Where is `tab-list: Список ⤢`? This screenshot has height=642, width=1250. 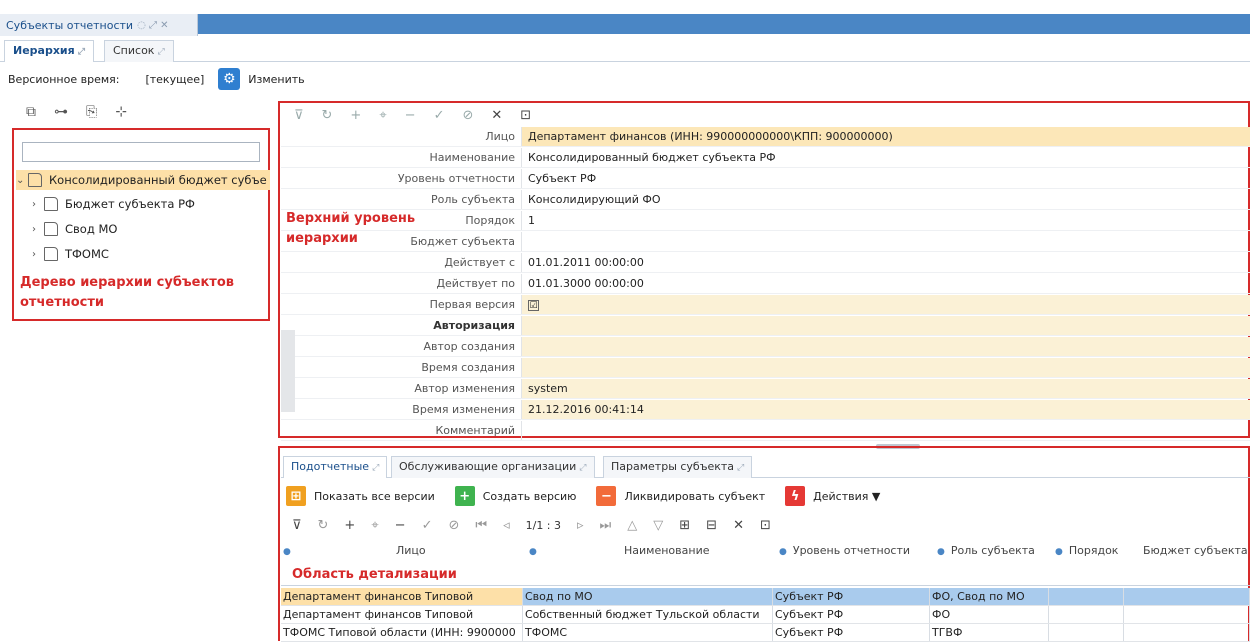 tab-list: Список ⤢ is located at coordinates (139, 51).